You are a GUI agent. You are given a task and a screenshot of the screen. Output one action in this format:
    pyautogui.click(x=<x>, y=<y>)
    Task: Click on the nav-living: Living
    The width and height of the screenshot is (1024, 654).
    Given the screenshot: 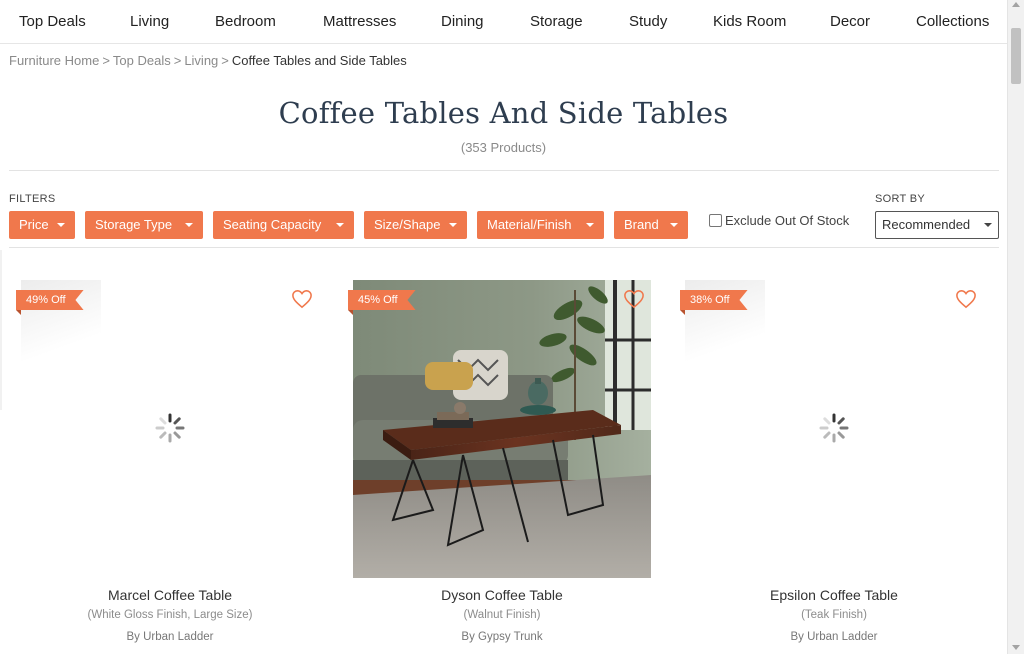 What is the action you would take?
    pyautogui.click(x=149, y=21)
    